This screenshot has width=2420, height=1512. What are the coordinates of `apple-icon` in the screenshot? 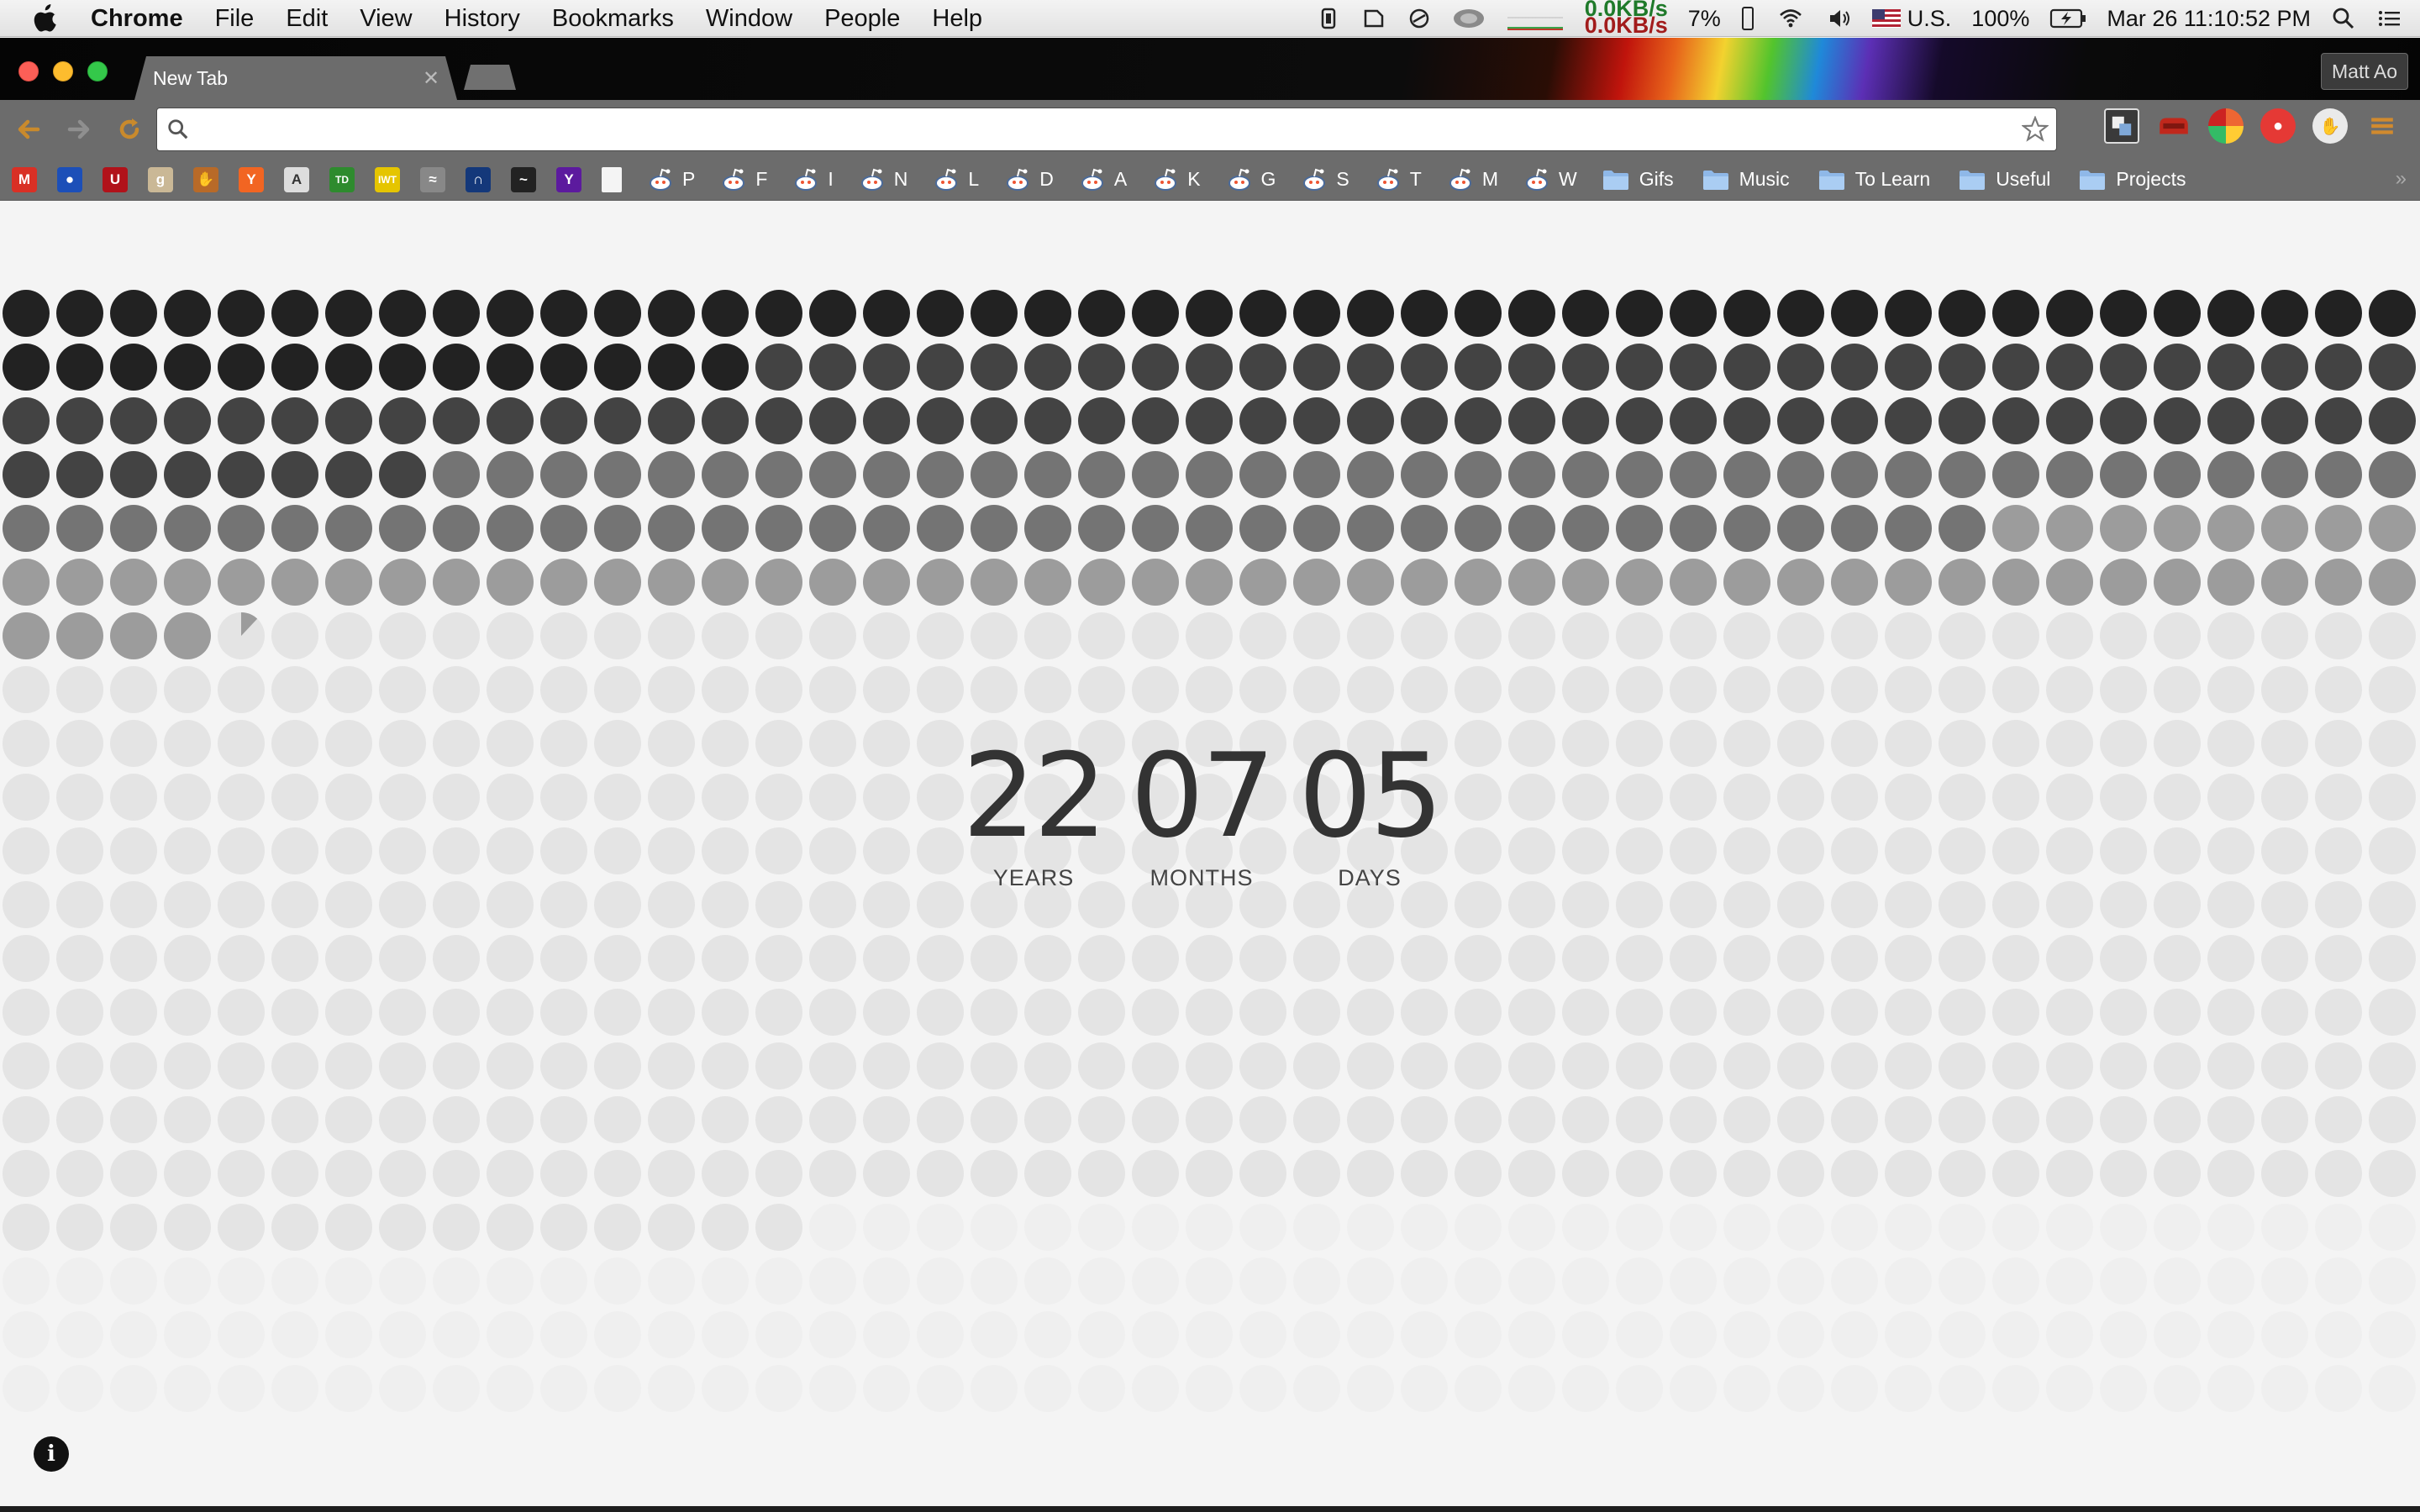 It's located at (46, 18).